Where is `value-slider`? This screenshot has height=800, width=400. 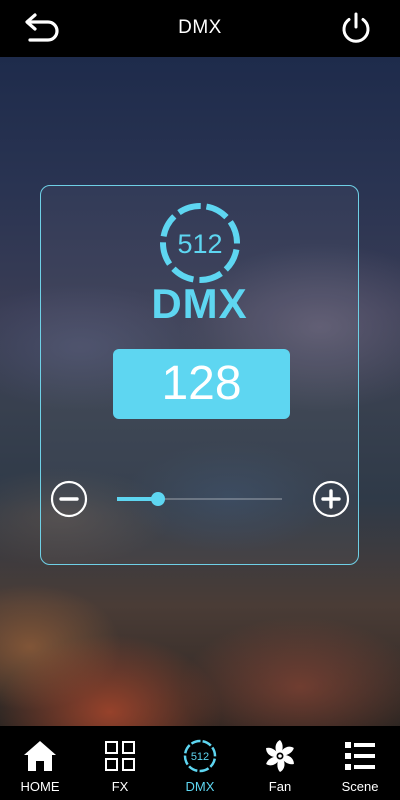
value-slider is located at coordinates (199, 499).